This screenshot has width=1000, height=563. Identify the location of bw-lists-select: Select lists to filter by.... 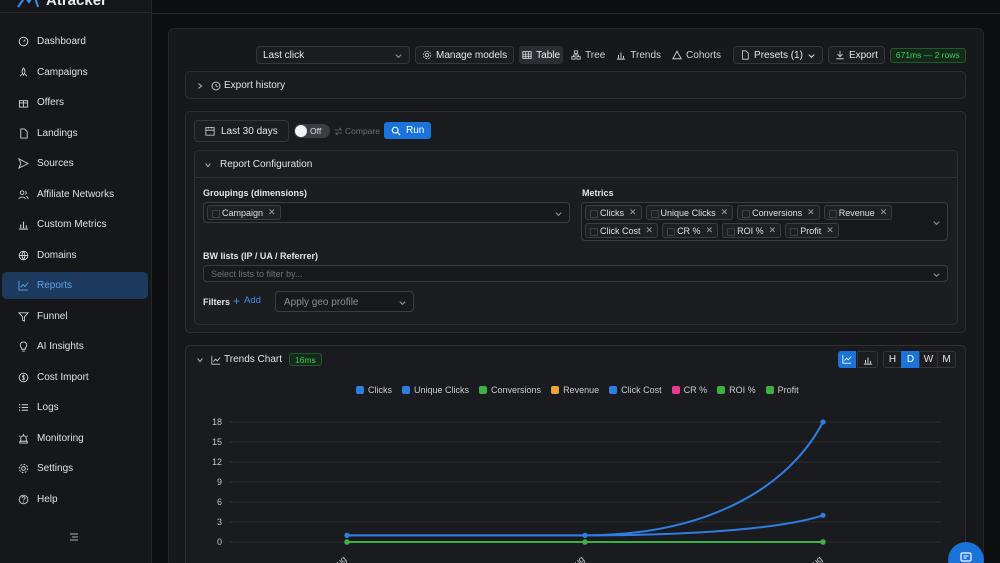
(575, 273).